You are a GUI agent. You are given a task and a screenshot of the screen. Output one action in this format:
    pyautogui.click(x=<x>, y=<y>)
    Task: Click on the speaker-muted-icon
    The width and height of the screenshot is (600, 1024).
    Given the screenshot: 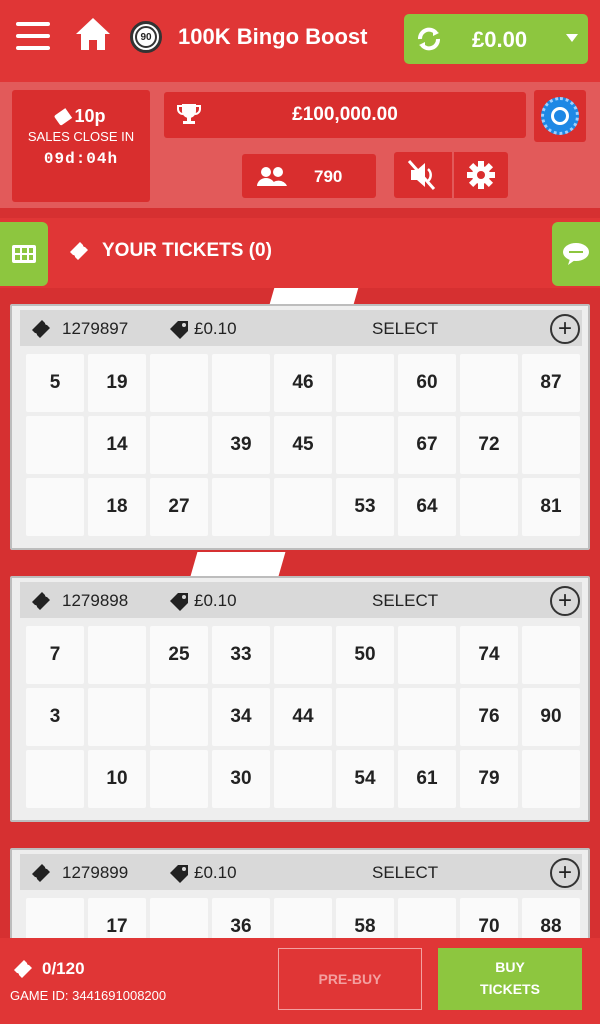 What is the action you would take?
    pyautogui.click(x=421, y=175)
    